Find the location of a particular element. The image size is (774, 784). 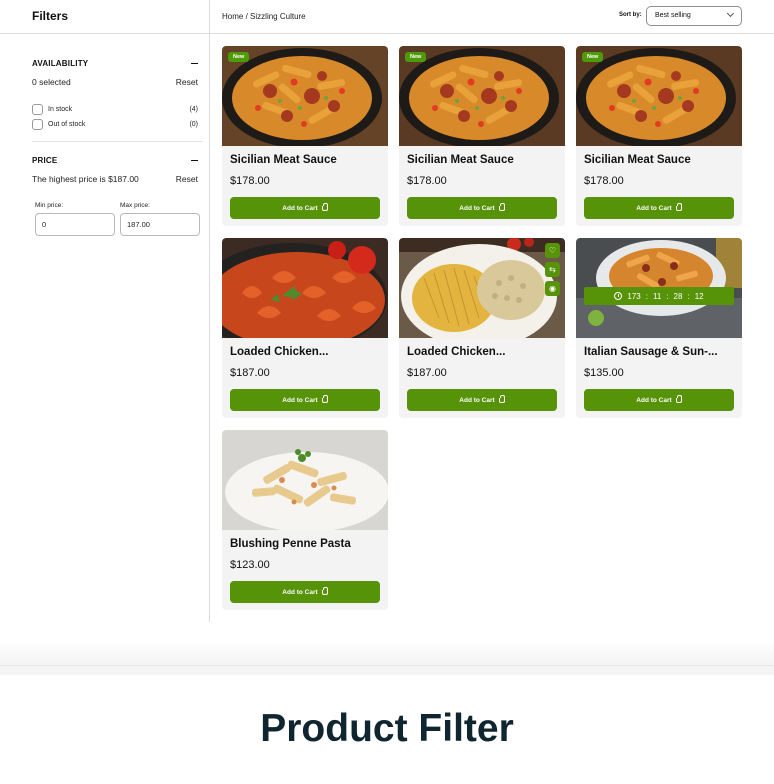

product-card: Blushing Penne Pasta $123.00 Add to Cart is located at coordinates (305, 520).